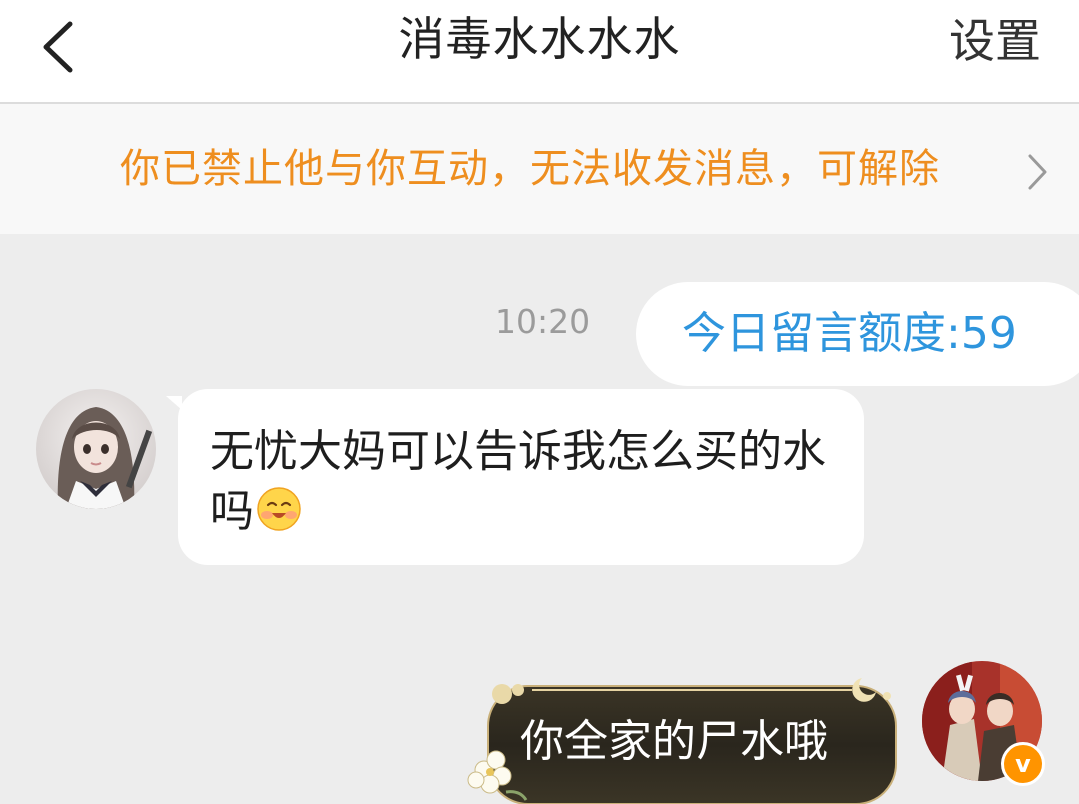 The height and width of the screenshot is (804, 1079). I want to click on top-bar: 消毒水水水水 设置, so click(539, 52).